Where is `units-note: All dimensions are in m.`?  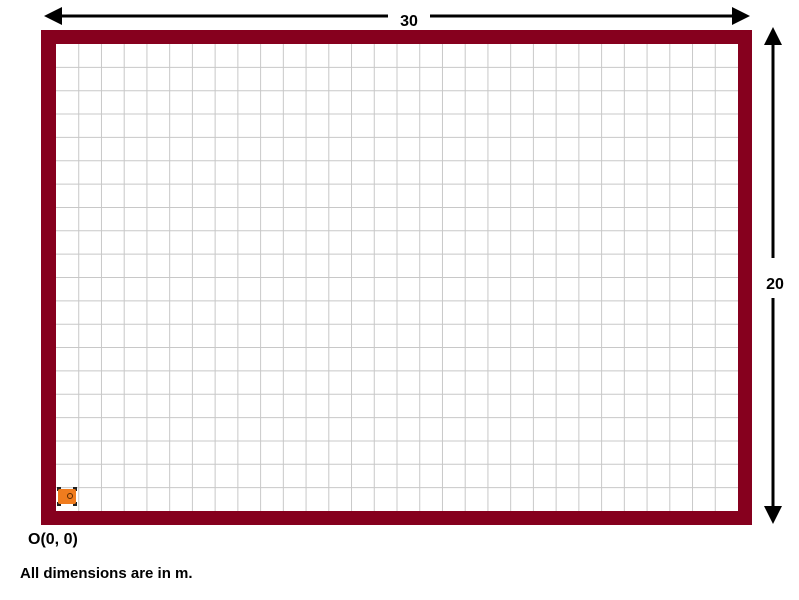
units-note: All dimensions are in m. is located at coordinates (106, 573).